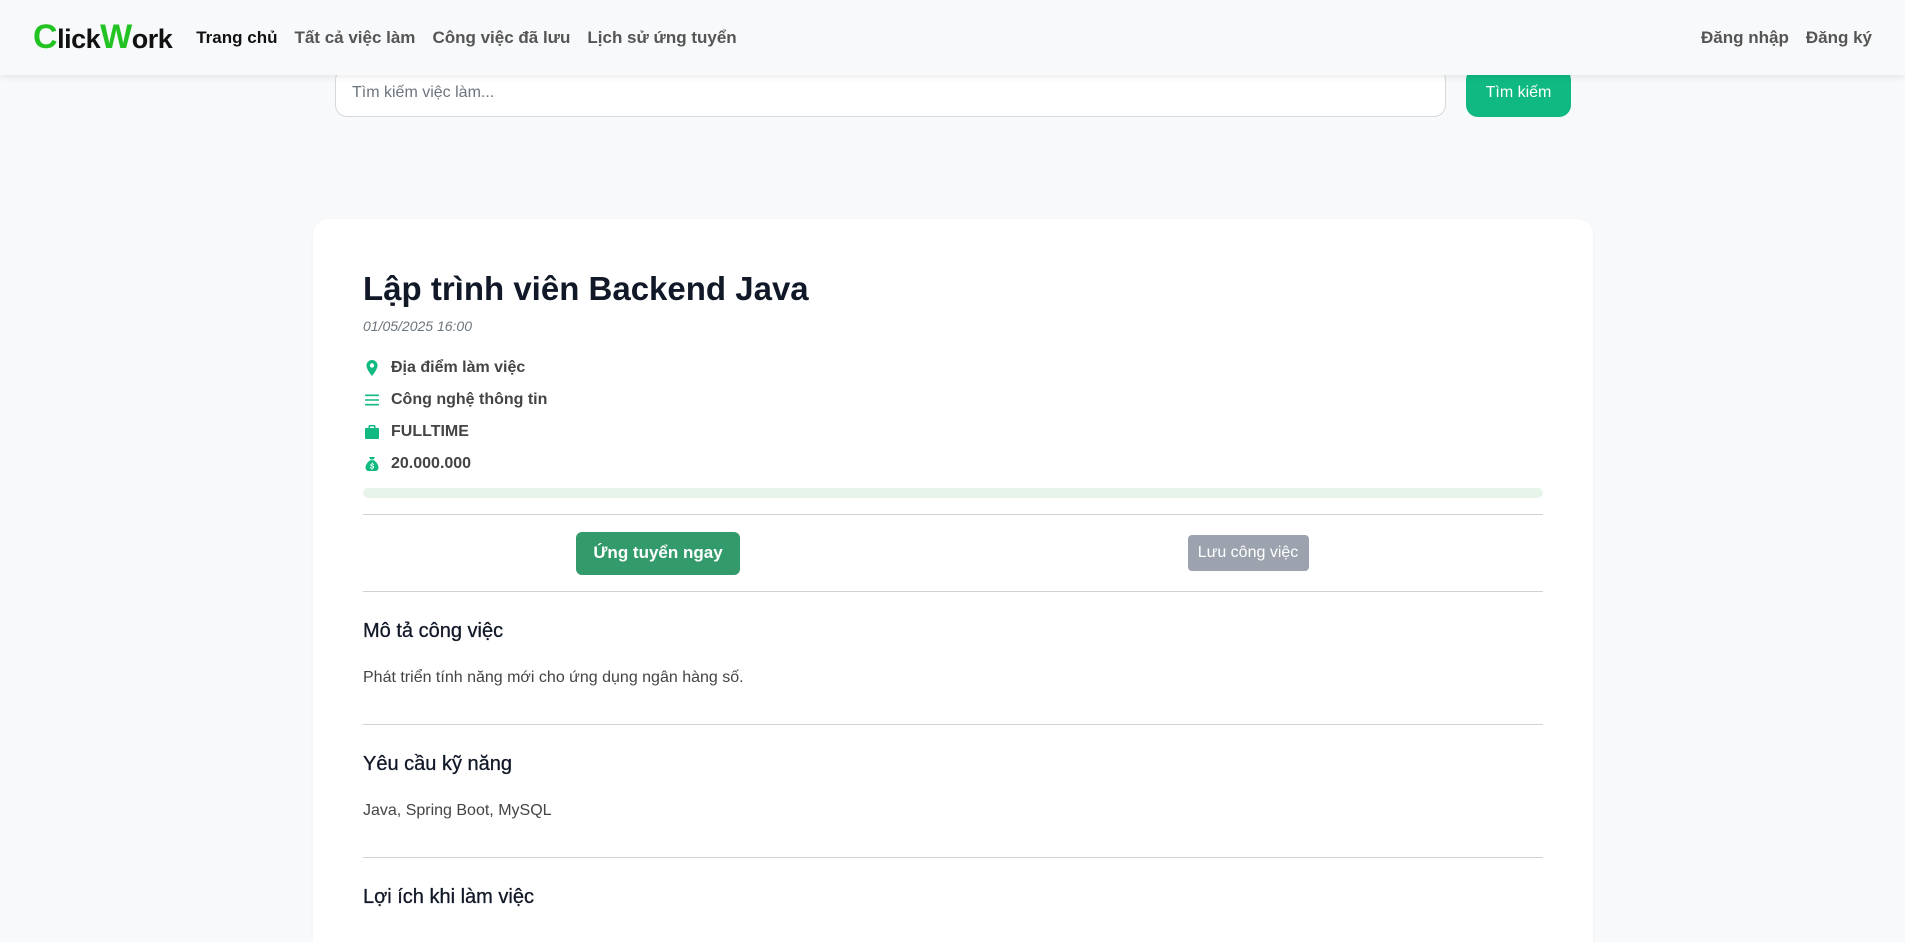 This screenshot has width=1905, height=942. What do you see at coordinates (417, 326) in the screenshot?
I see `job-posted-date: 01/05/2025 16:00` at bounding box center [417, 326].